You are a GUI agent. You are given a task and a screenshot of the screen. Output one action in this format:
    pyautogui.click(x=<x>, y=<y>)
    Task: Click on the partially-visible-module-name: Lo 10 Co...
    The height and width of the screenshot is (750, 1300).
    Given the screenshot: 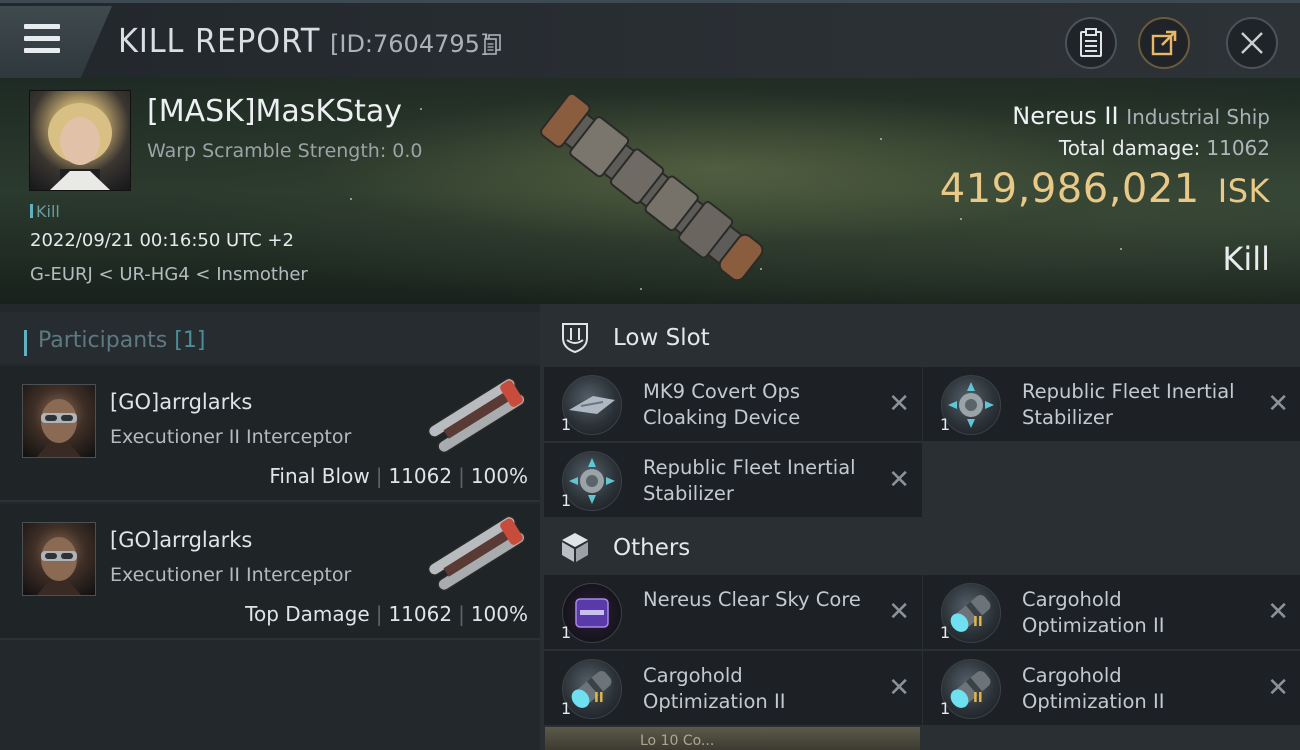 What is the action you would take?
    pyautogui.click(x=677, y=741)
    